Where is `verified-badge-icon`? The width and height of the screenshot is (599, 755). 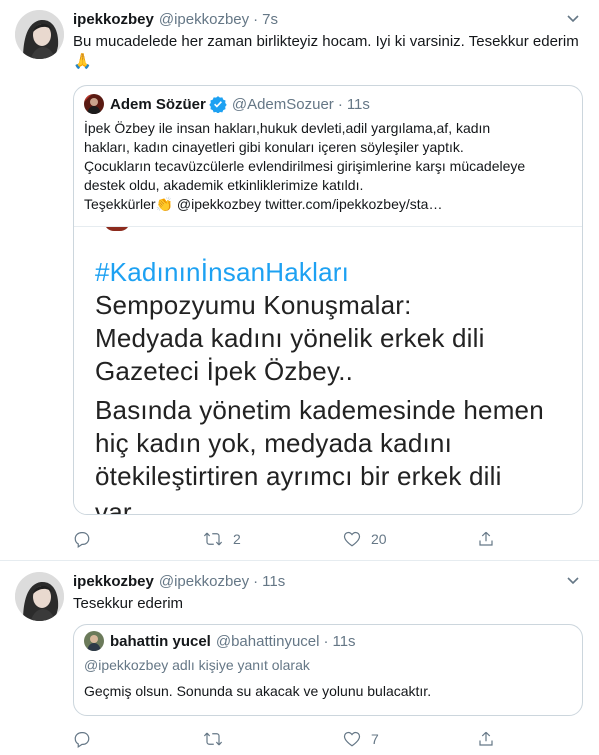
verified-badge-icon is located at coordinates (218, 104).